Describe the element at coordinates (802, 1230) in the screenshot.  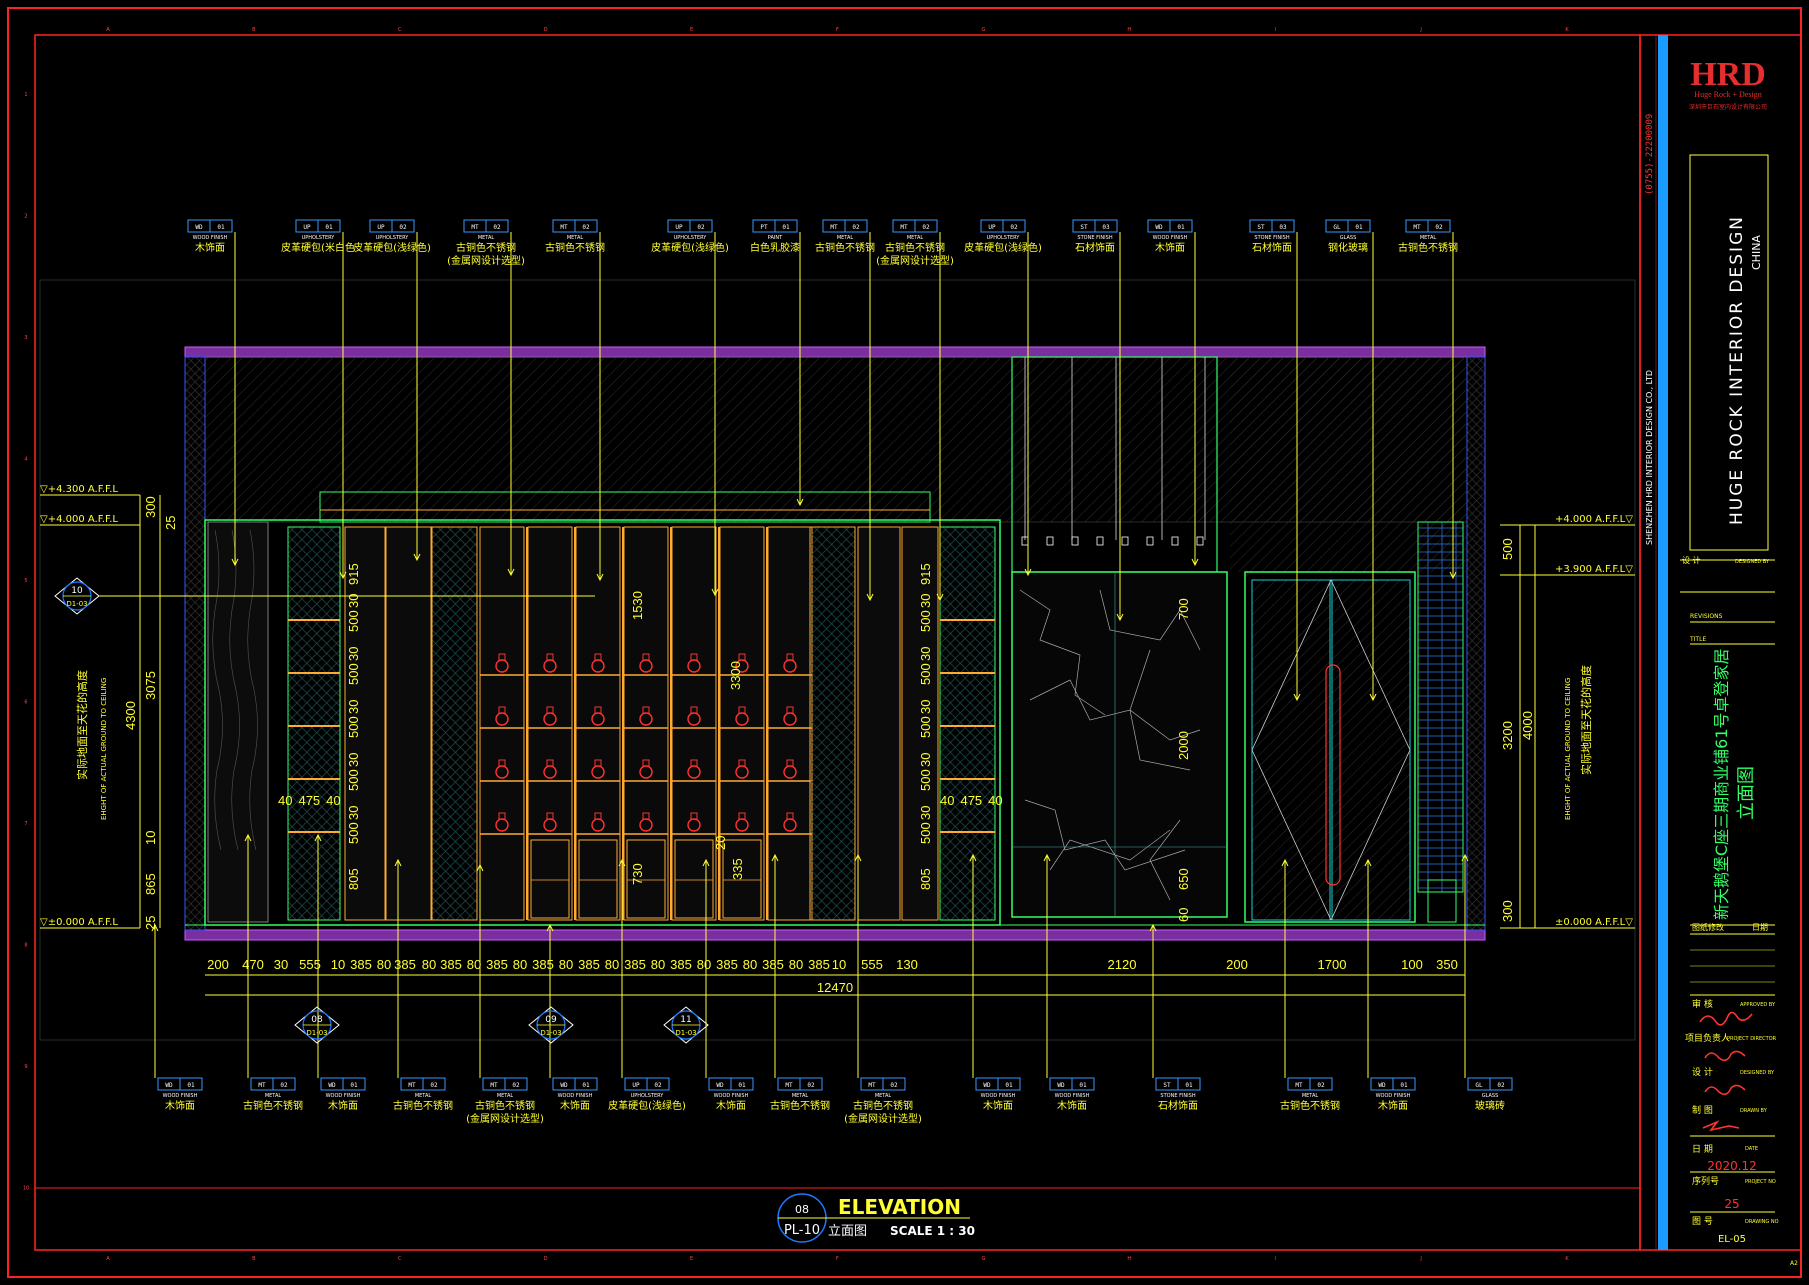
I see `title-callout-ref: PL-10` at that location.